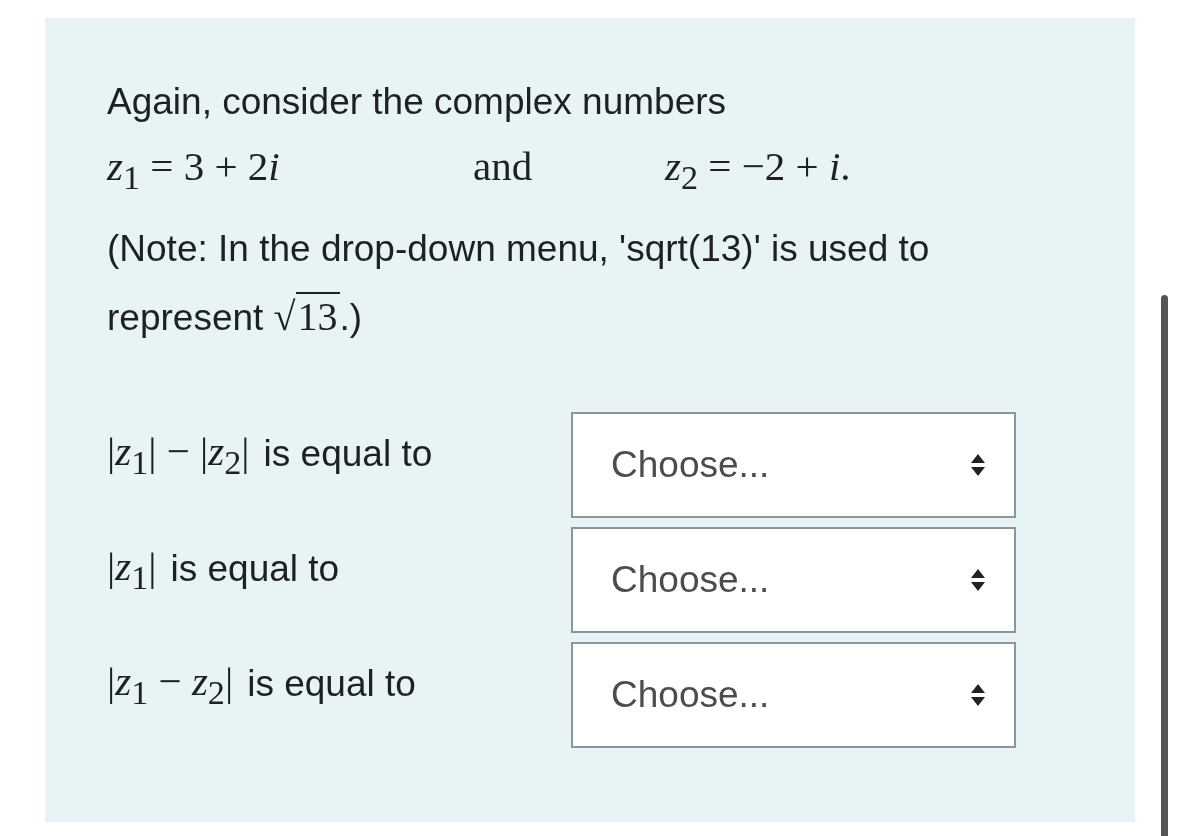 The height and width of the screenshot is (836, 1179). Describe the element at coordinates (170, 684) in the screenshot. I see `math-expression: |z$_{1}$ − z$_{2}$|` at that location.